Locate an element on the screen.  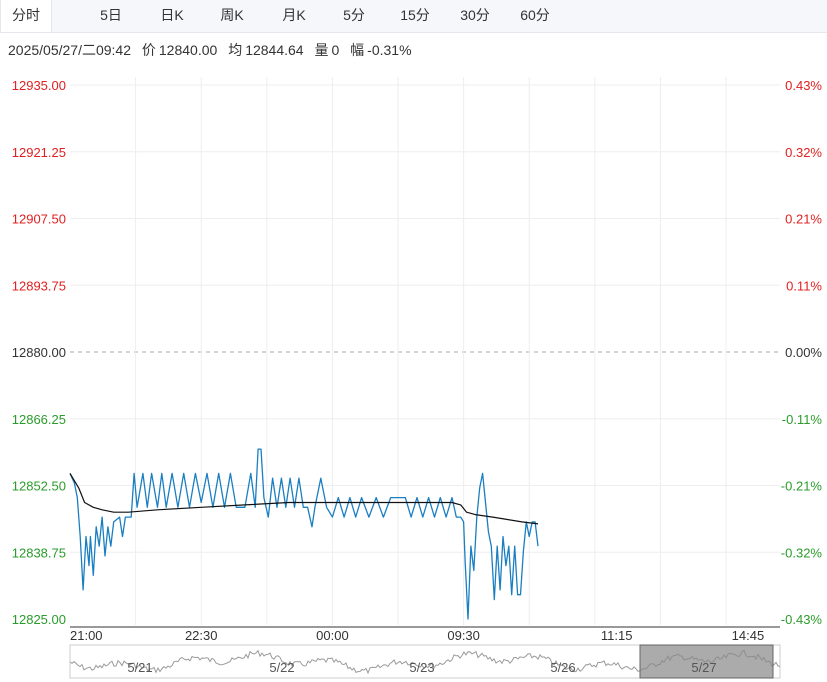
navigator-date-label: 5/27 is located at coordinates (703, 667).